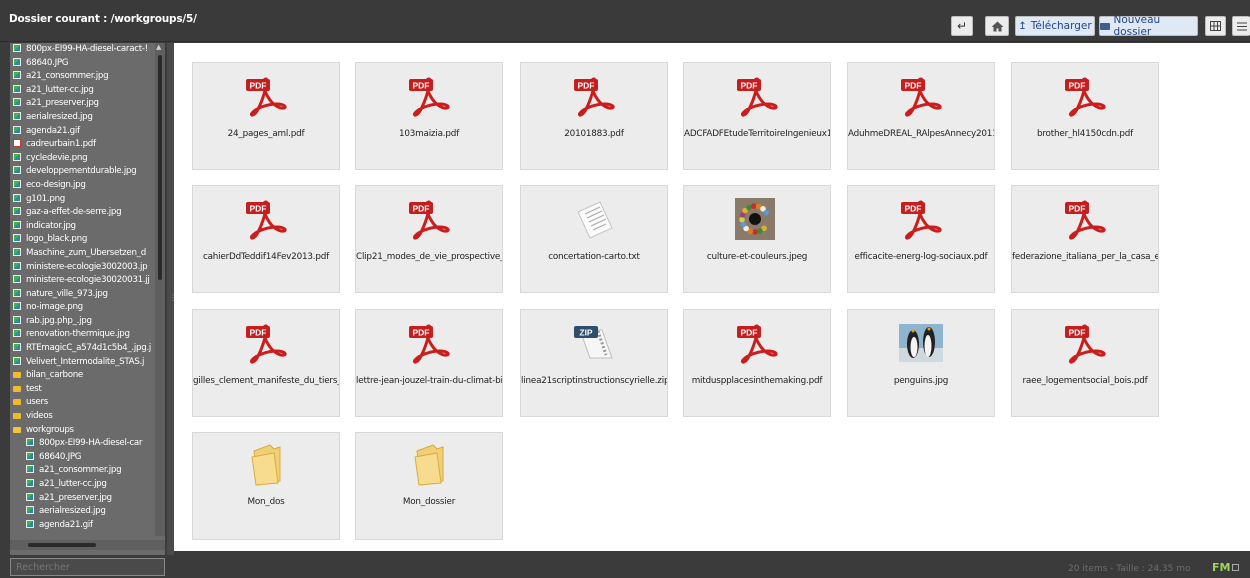  What do you see at coordinates (172, 299) in the screenshot?
I see `panel-splitter: ⋮` at bounding box center [172, 299].